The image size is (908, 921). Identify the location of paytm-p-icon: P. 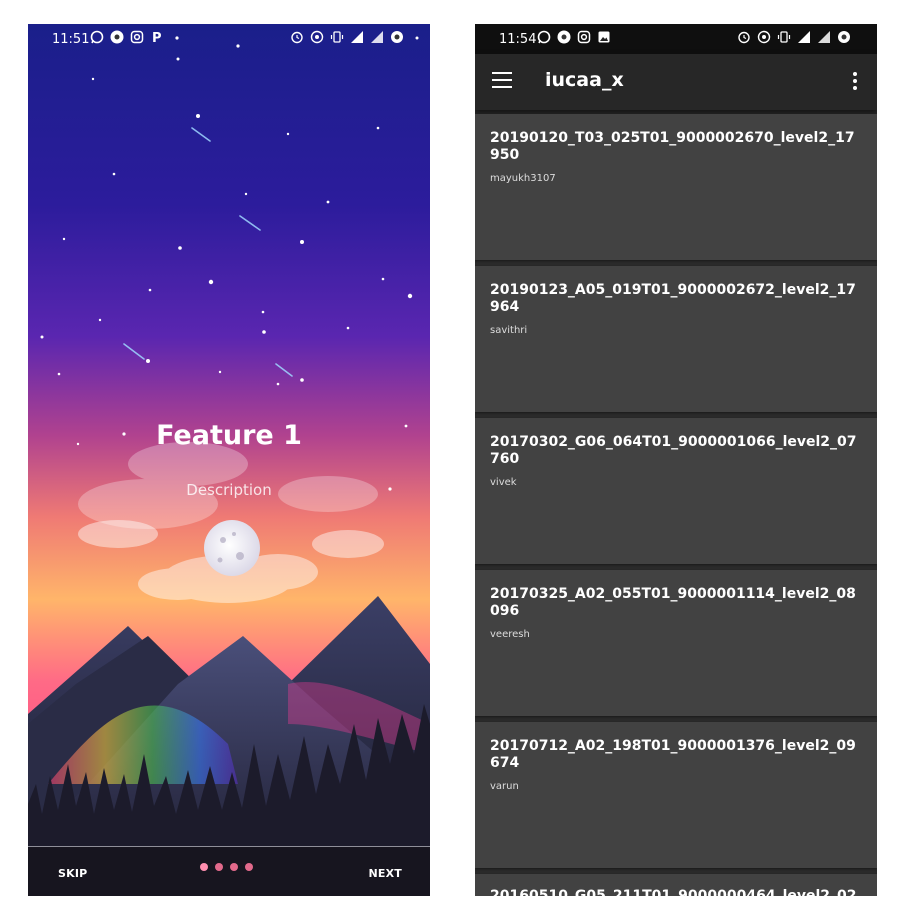
(157, 37).